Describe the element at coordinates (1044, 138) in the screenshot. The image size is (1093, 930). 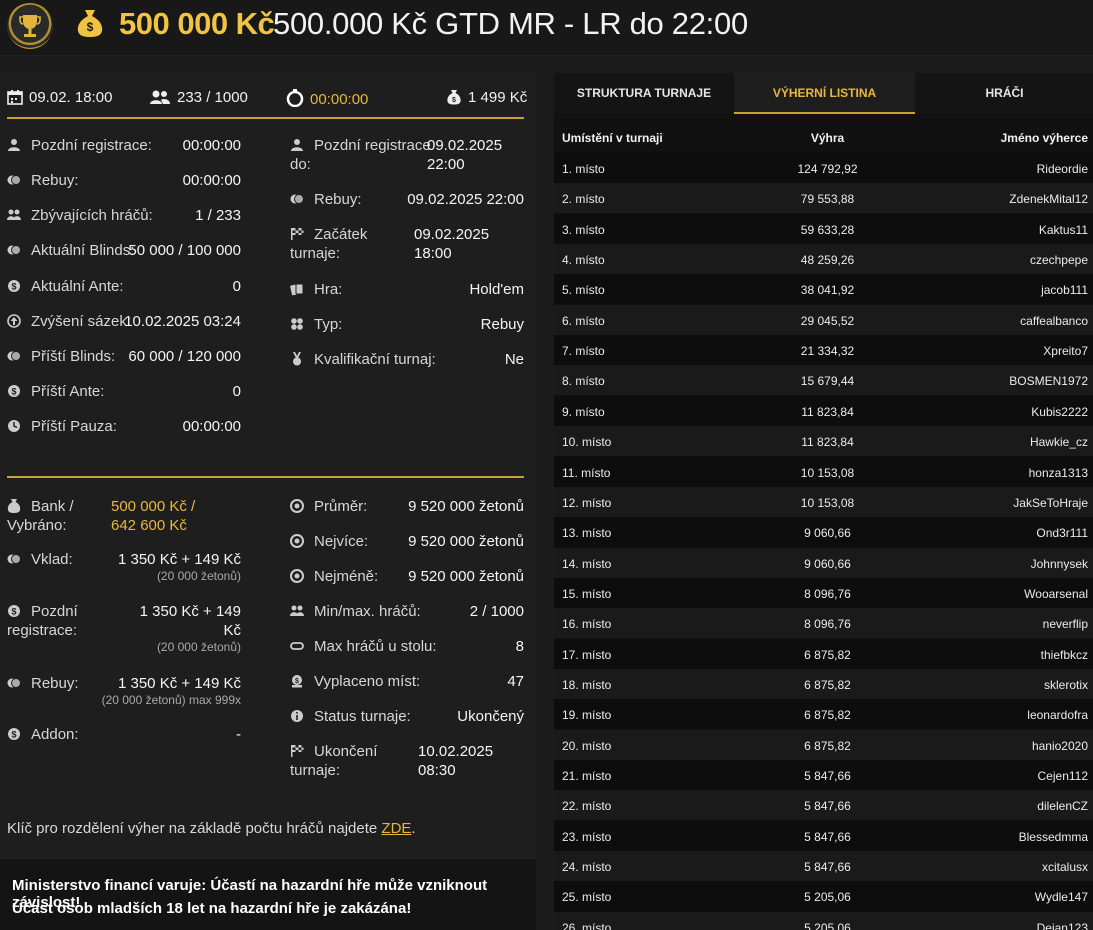
I see `header-name: Jméno výherce` at that location.